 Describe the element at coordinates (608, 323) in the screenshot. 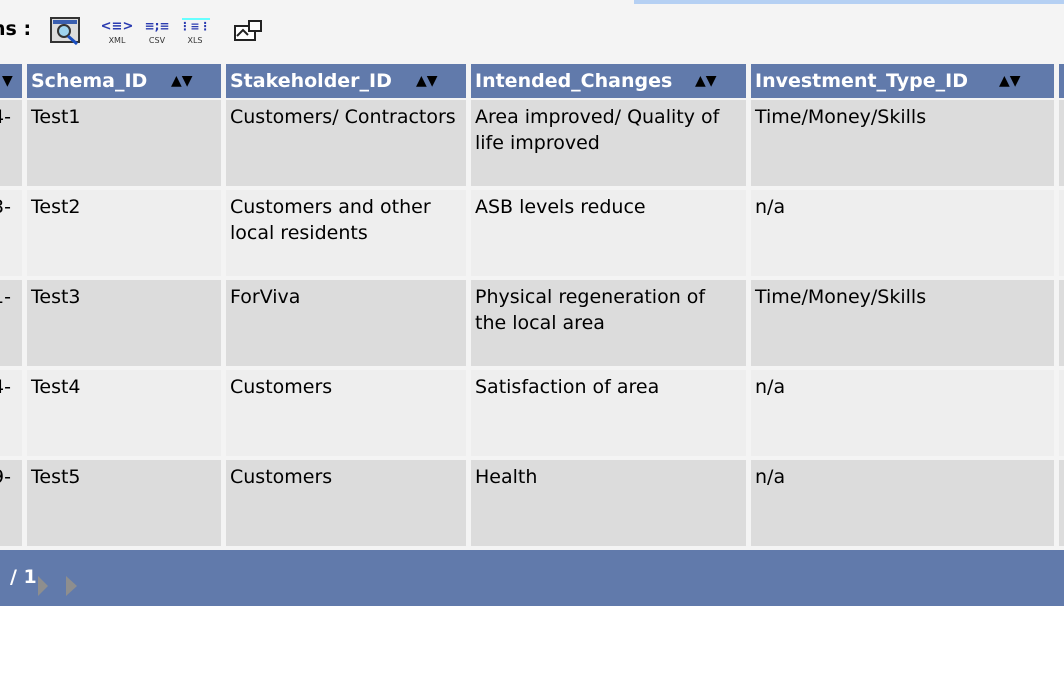

I see `cell-changes: Physical regeneration of the local area` at that location.